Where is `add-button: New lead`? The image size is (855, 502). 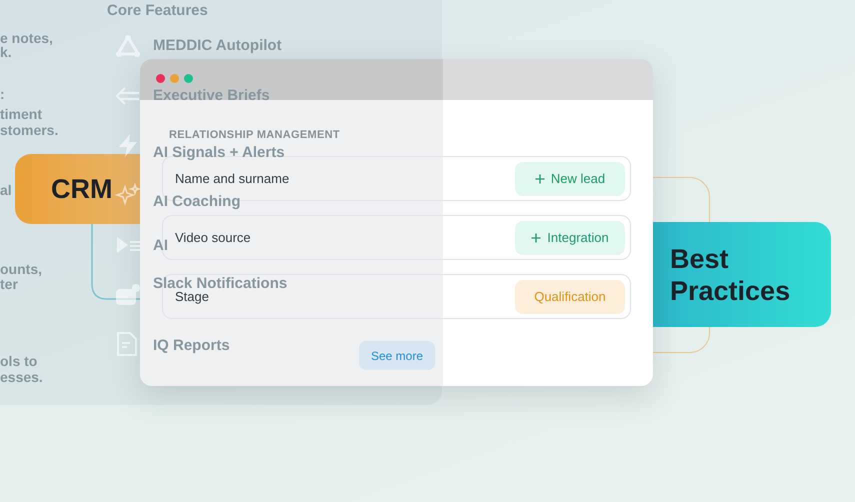 add-button: New lead is located at coordinates (570, 179).